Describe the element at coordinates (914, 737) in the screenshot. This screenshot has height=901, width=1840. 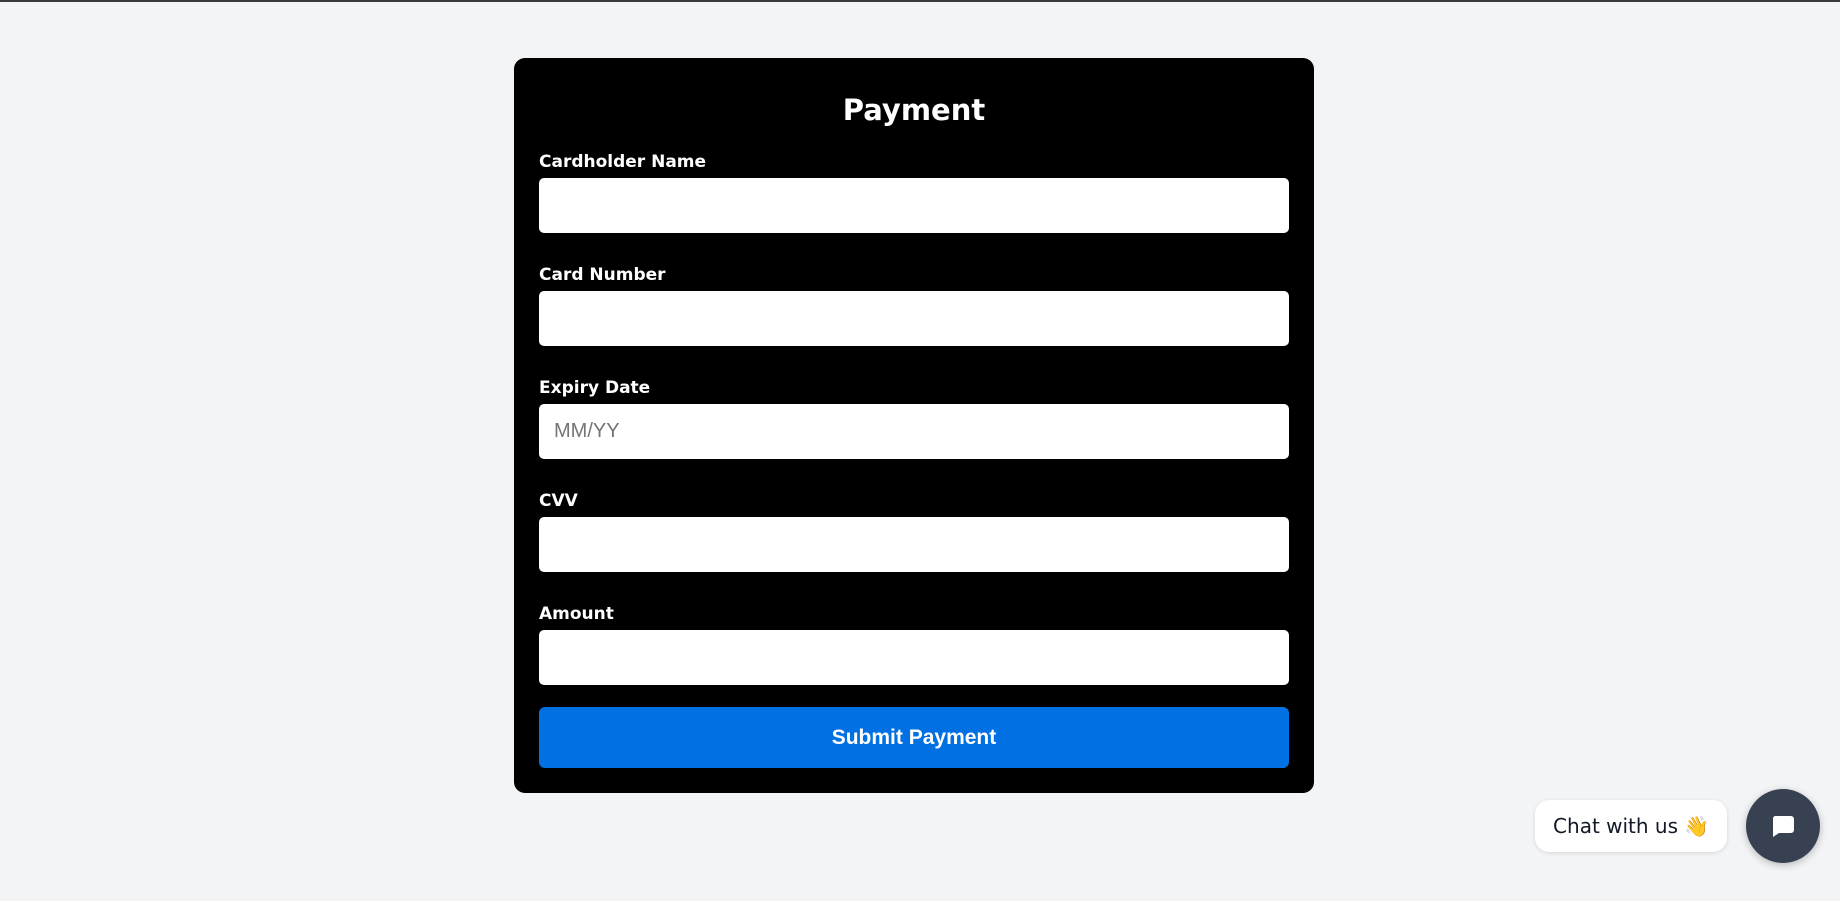
I see `submit-payment-button: Submit Payment` at that location.